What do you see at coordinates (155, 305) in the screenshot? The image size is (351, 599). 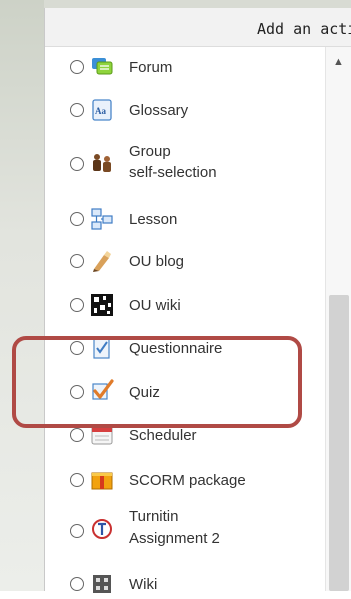 I see `activity-label: OU wiki` at bounding box center [155, 305].